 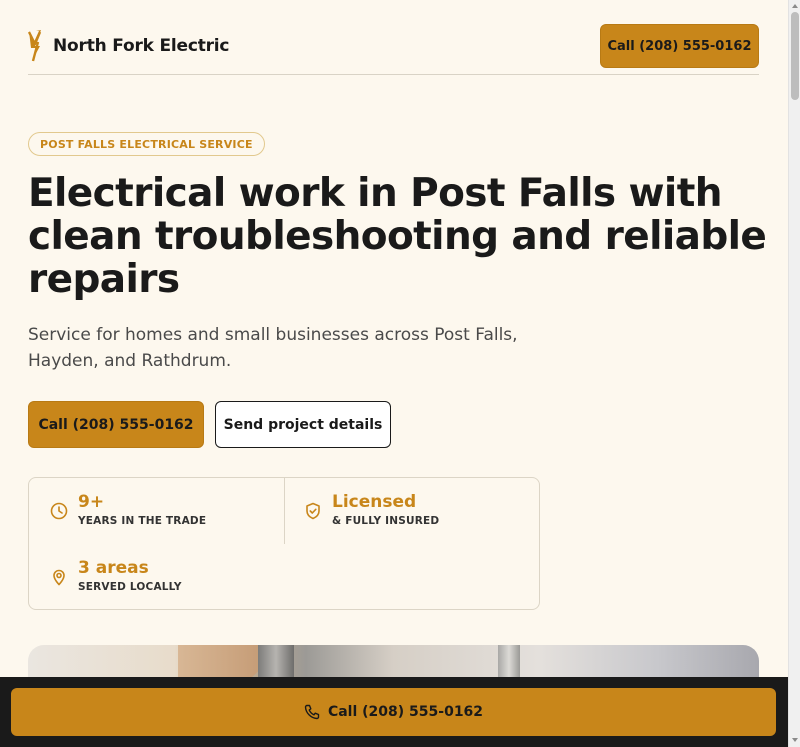 What do you see at coordinates (91, 502) in the screenshot?
I see `stat-value: 9+` at bounding box center [91, 502].